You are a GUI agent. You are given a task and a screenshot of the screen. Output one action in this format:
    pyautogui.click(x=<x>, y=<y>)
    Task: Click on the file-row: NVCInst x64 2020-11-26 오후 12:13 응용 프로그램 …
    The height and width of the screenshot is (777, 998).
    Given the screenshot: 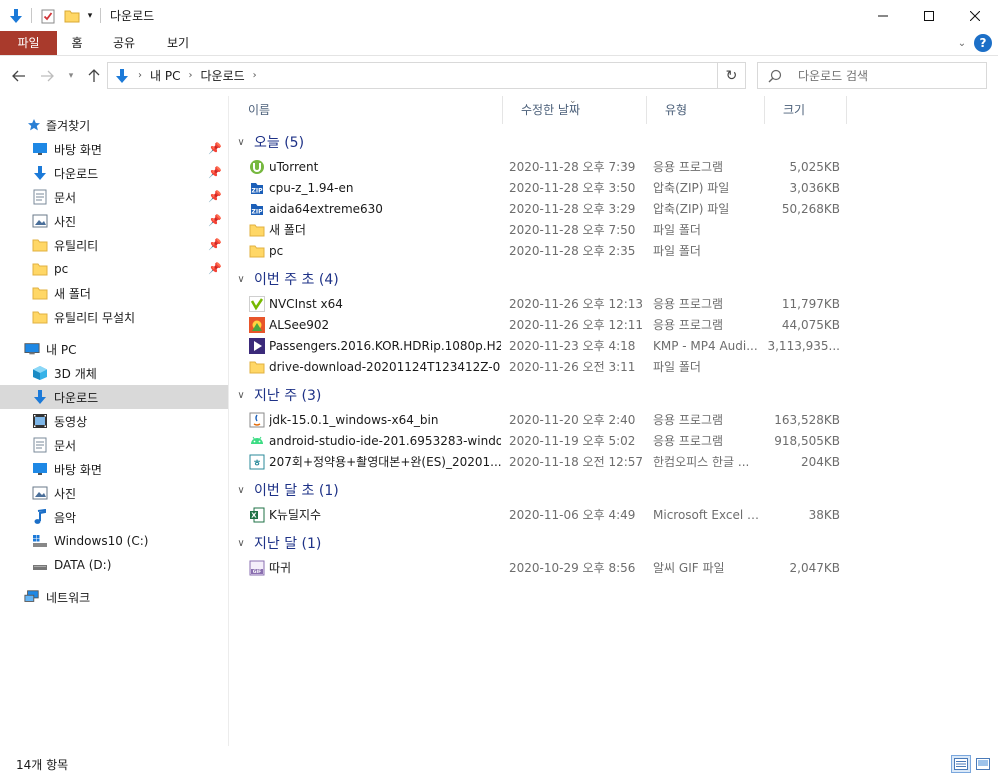 What is the action you would take?
    pyautogui.click(x=546, y=304)
    